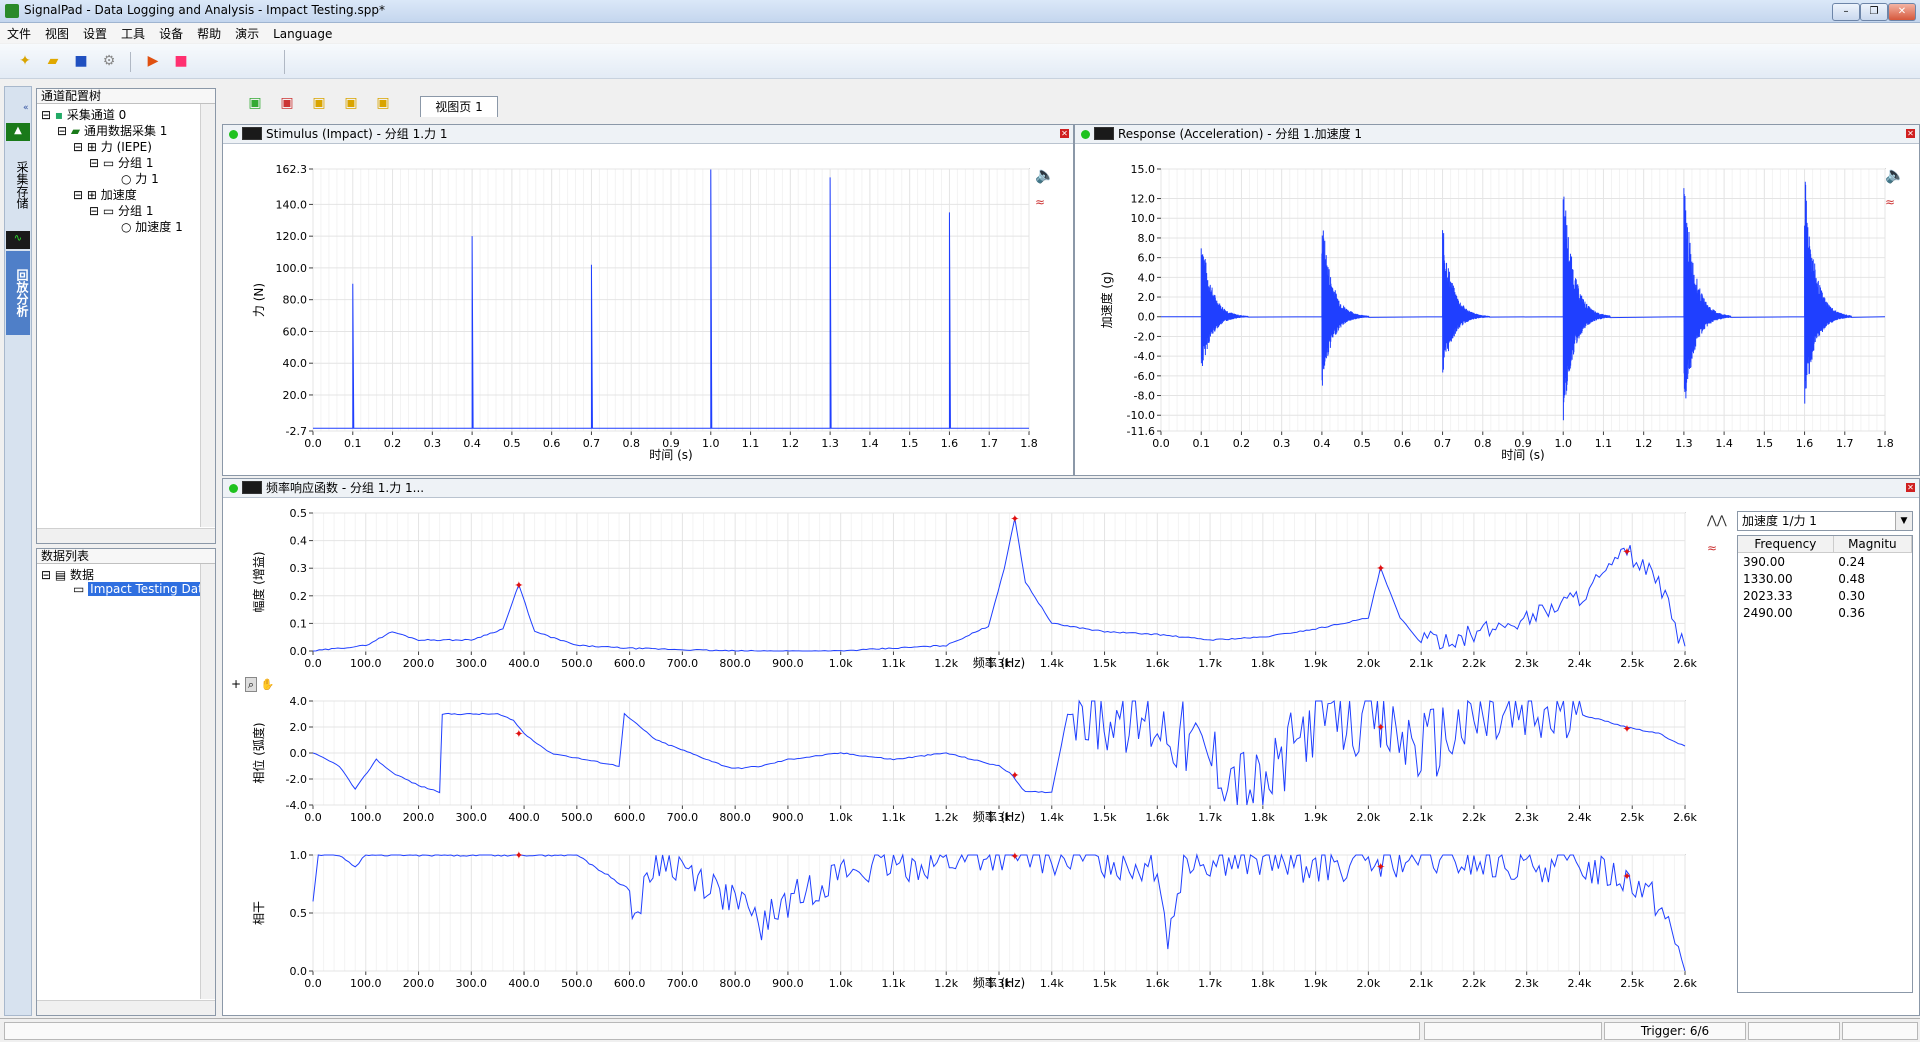  Describe the element at coordinates (1522, 455) in the screenshot. I see `x-axis-label: 时间 (s)` at that location.